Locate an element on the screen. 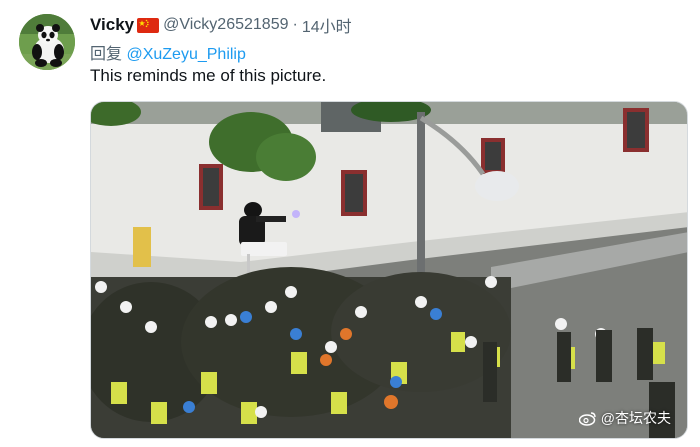 This screenshot has width=700, height=447. reply-mention-link: @XuZeyu_Philip is located at coordinates (185, 54).